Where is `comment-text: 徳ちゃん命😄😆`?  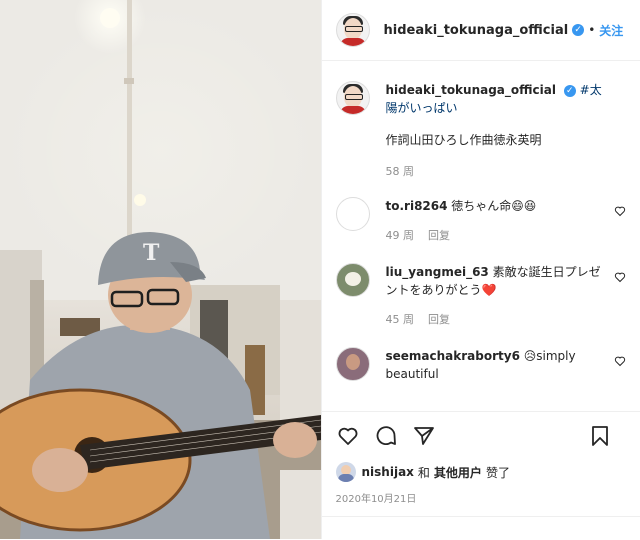
comment-text: 徳ちゃん命😄😆 is located at coordinates (493, 206).